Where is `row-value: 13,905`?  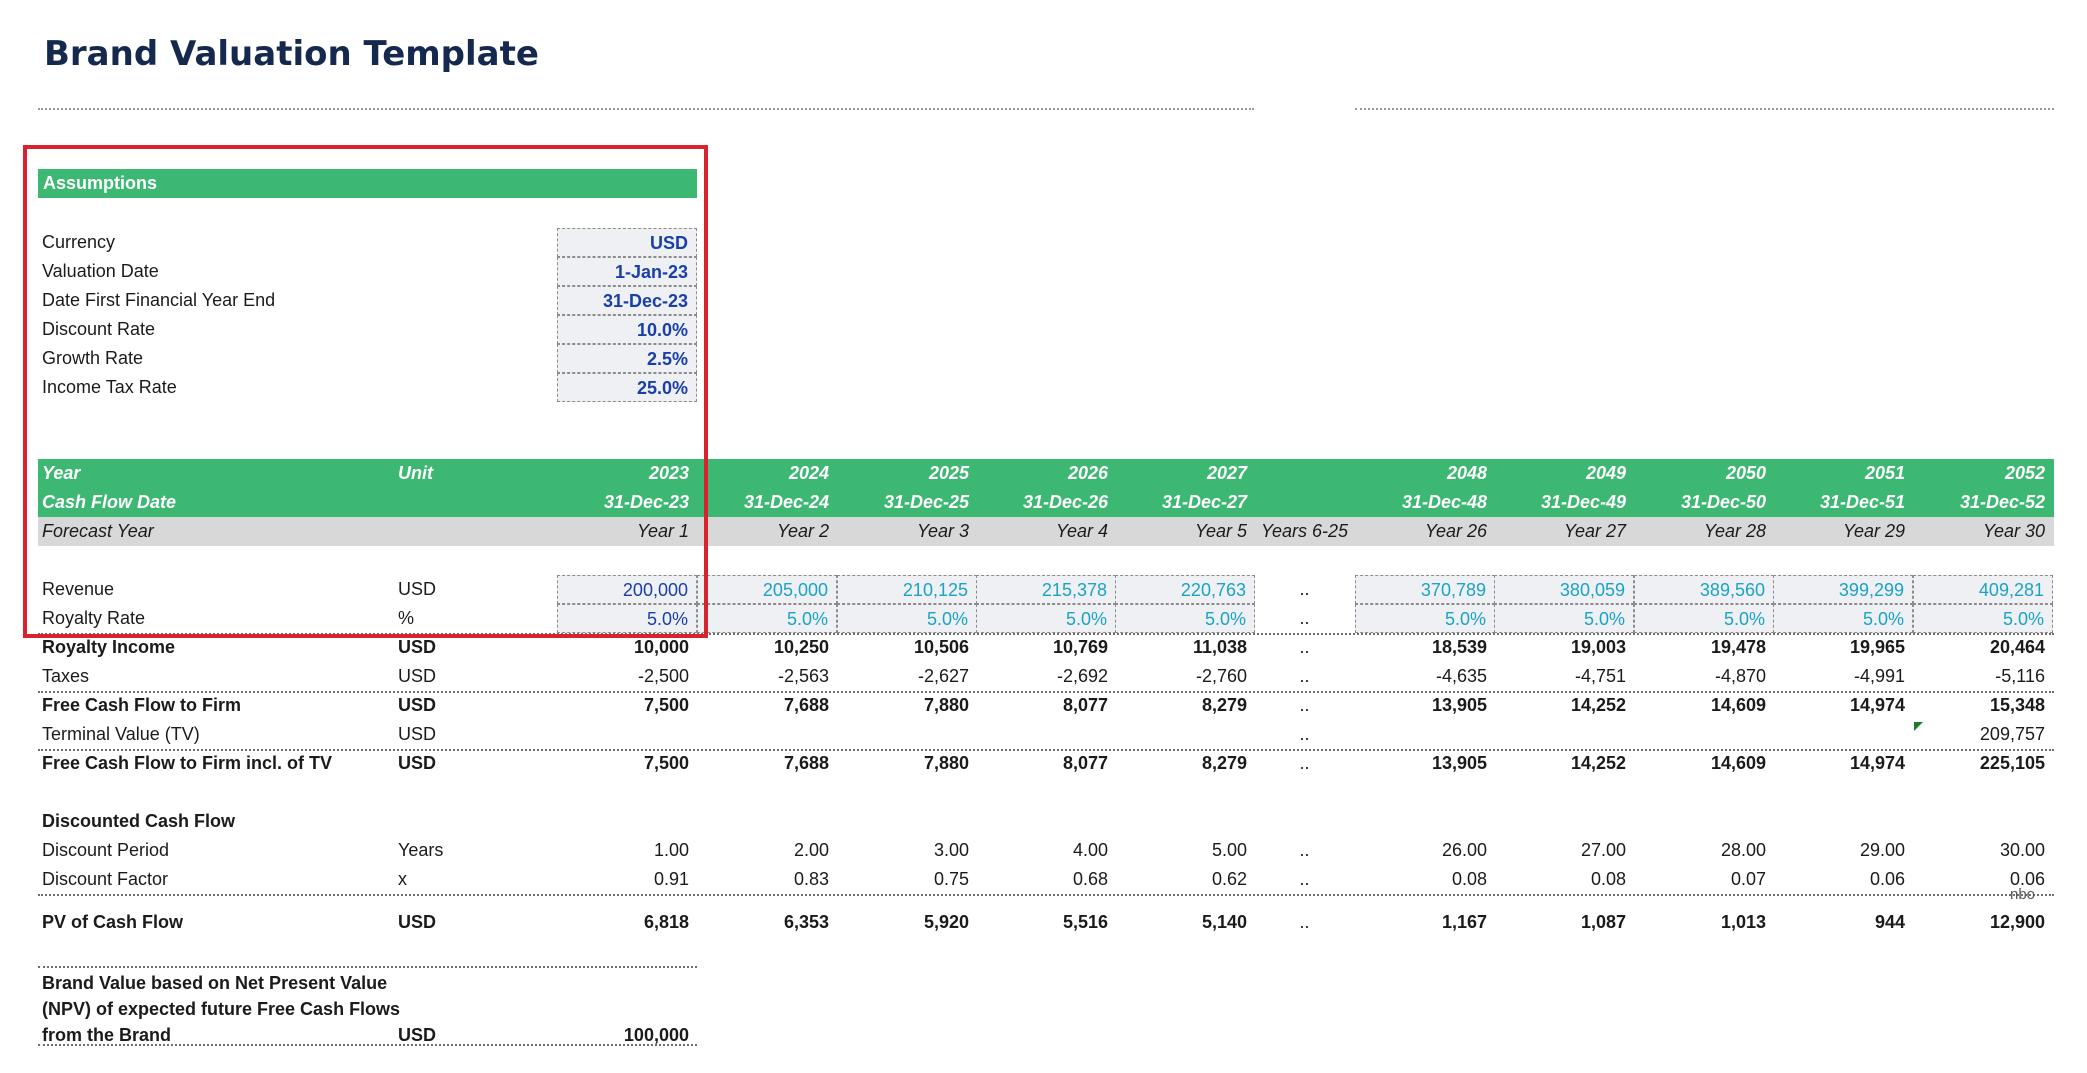 row-value: 13,905 is located at coordinates (1459, 705).